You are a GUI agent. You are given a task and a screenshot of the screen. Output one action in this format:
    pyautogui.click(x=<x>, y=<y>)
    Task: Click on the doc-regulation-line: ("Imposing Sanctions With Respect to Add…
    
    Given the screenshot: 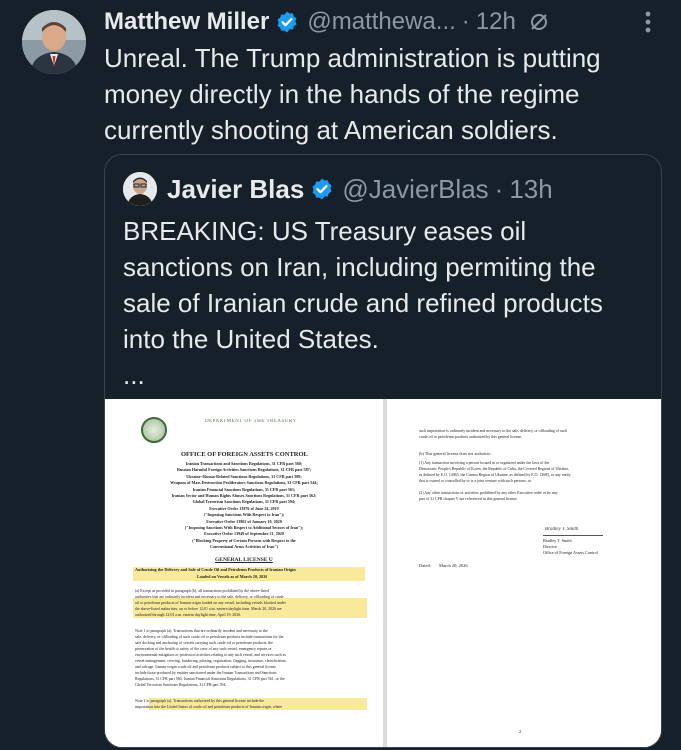 What is the action you would take?
    pyautogui.click(x=244, y=527)
    